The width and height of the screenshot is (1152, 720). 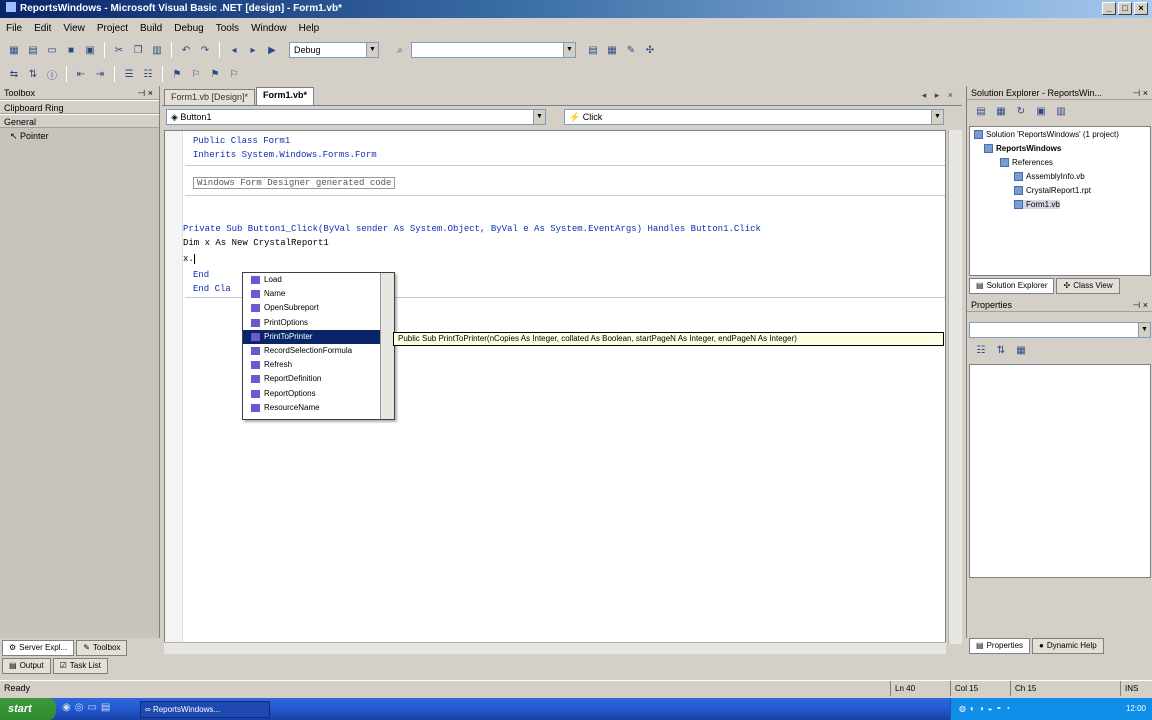 What do you see at coordinates (1060, 330) in the screenshot?
I see `object-selector-combo: ▼` at bounding box center [1060, 330].